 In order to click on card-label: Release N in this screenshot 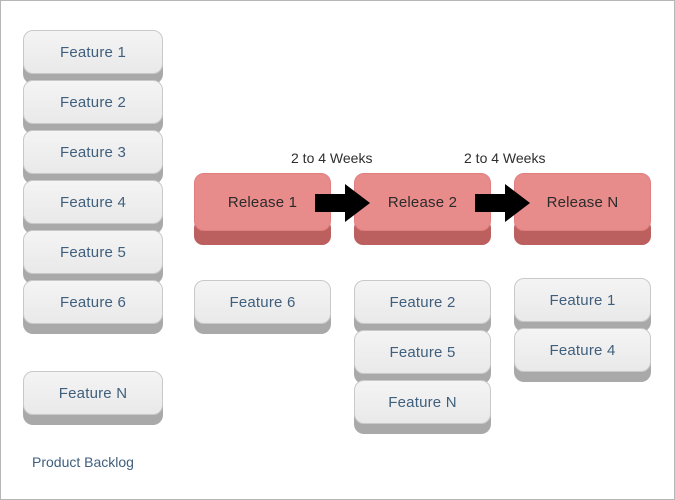, I will do `click(582, 202)`.